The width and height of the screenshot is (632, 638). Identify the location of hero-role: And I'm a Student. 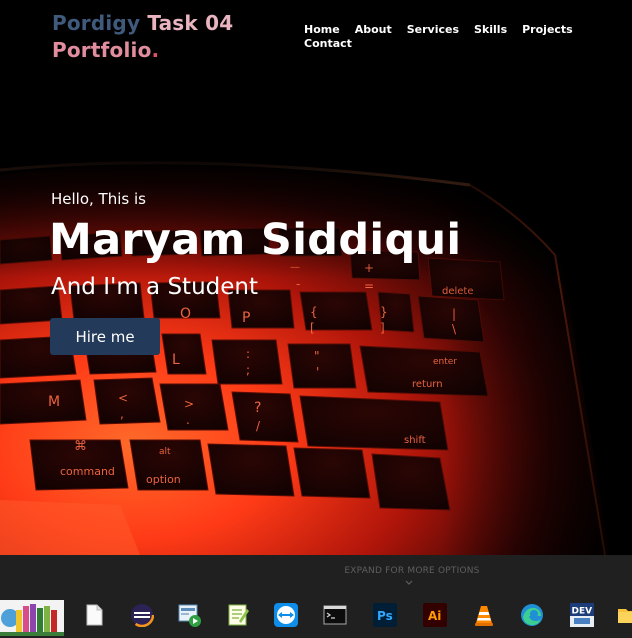
(154, 287).